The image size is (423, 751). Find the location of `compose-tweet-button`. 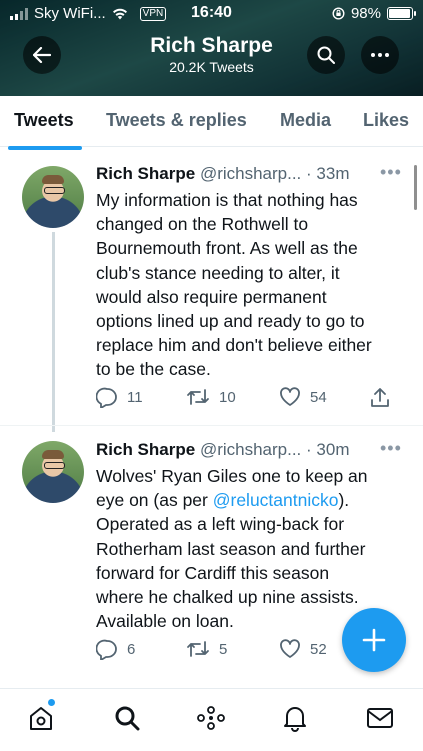

compose-tweet-button is located at coordinates (374, 640).